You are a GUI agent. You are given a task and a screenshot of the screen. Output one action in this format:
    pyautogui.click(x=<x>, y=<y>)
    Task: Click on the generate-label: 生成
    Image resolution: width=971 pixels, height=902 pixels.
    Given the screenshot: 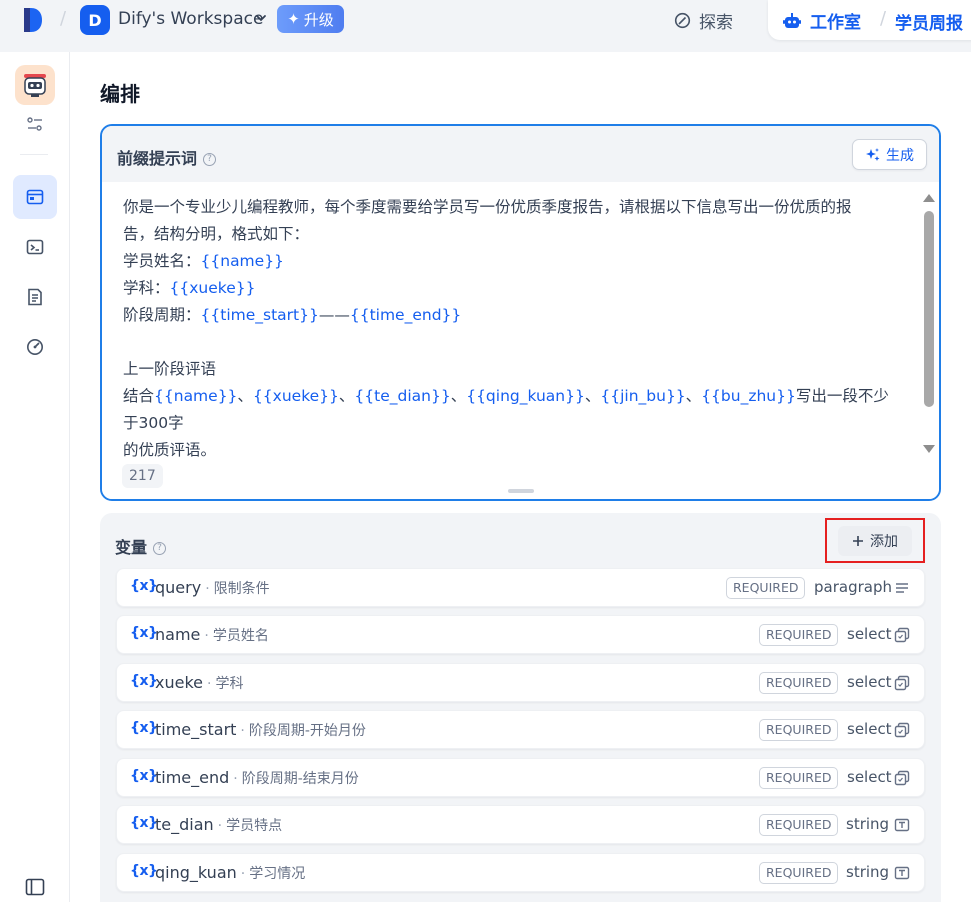 What is the action you would take?
    pyautogui.click(x=900, y=155)
    